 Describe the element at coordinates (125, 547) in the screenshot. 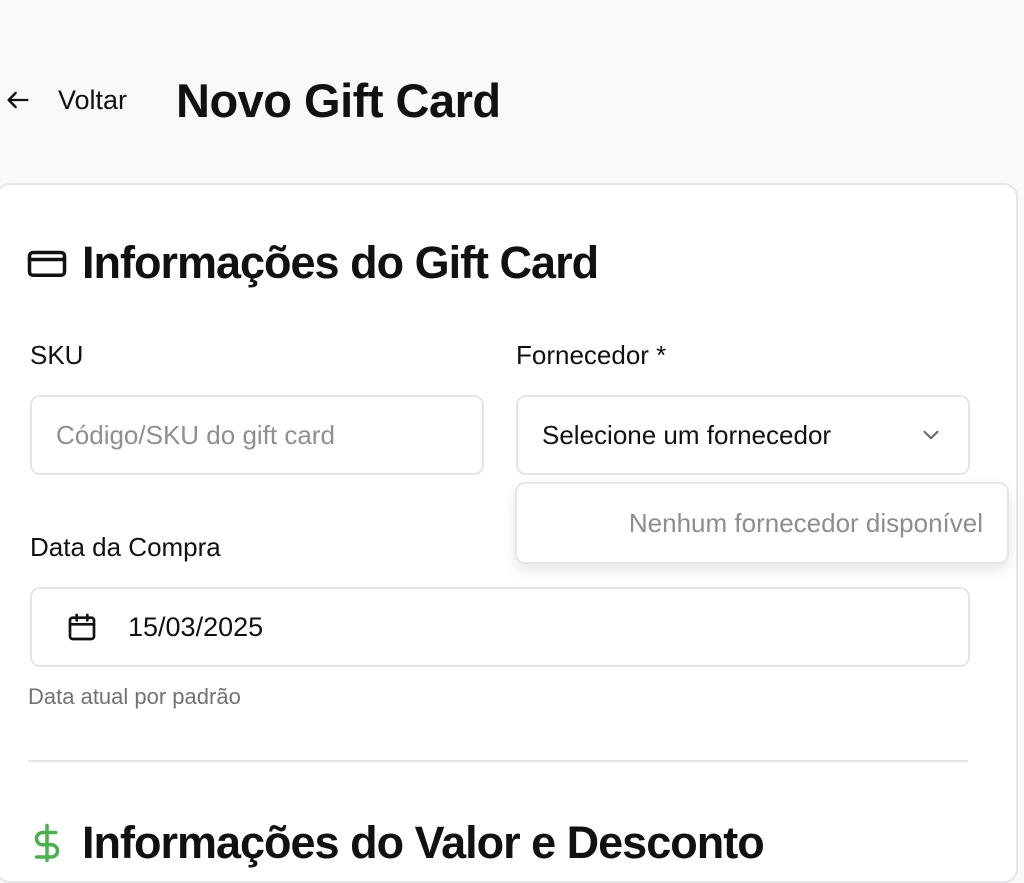

I see `purchase-date-label: Data da Compra` at that location.